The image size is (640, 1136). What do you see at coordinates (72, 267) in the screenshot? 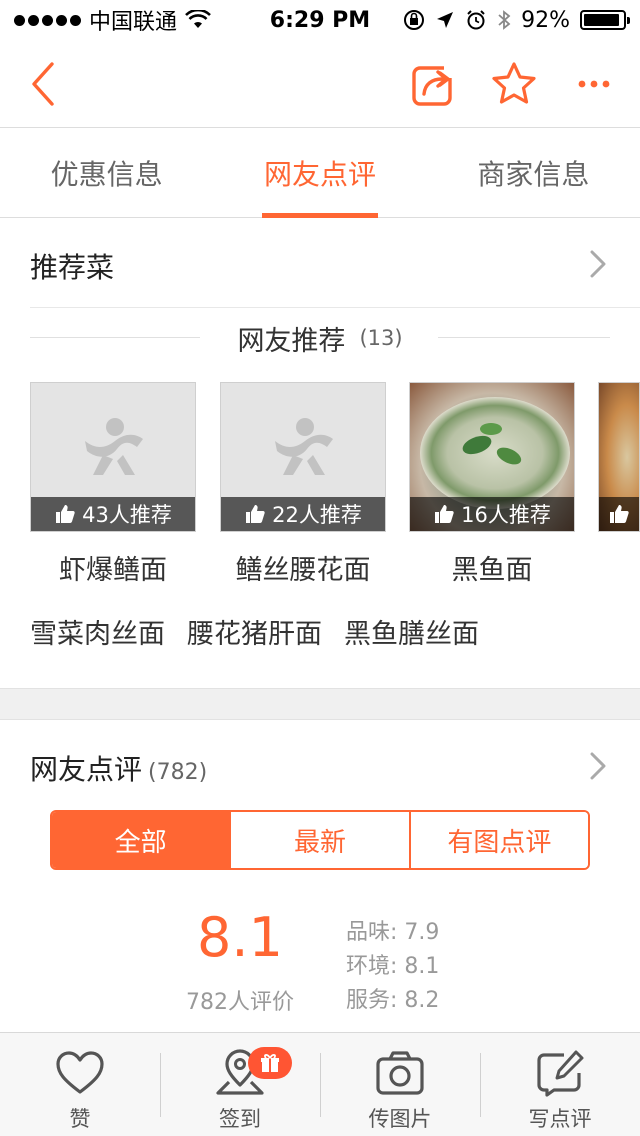
I see `recommended-title: 推荐菜` at bounding box center [72, 267].